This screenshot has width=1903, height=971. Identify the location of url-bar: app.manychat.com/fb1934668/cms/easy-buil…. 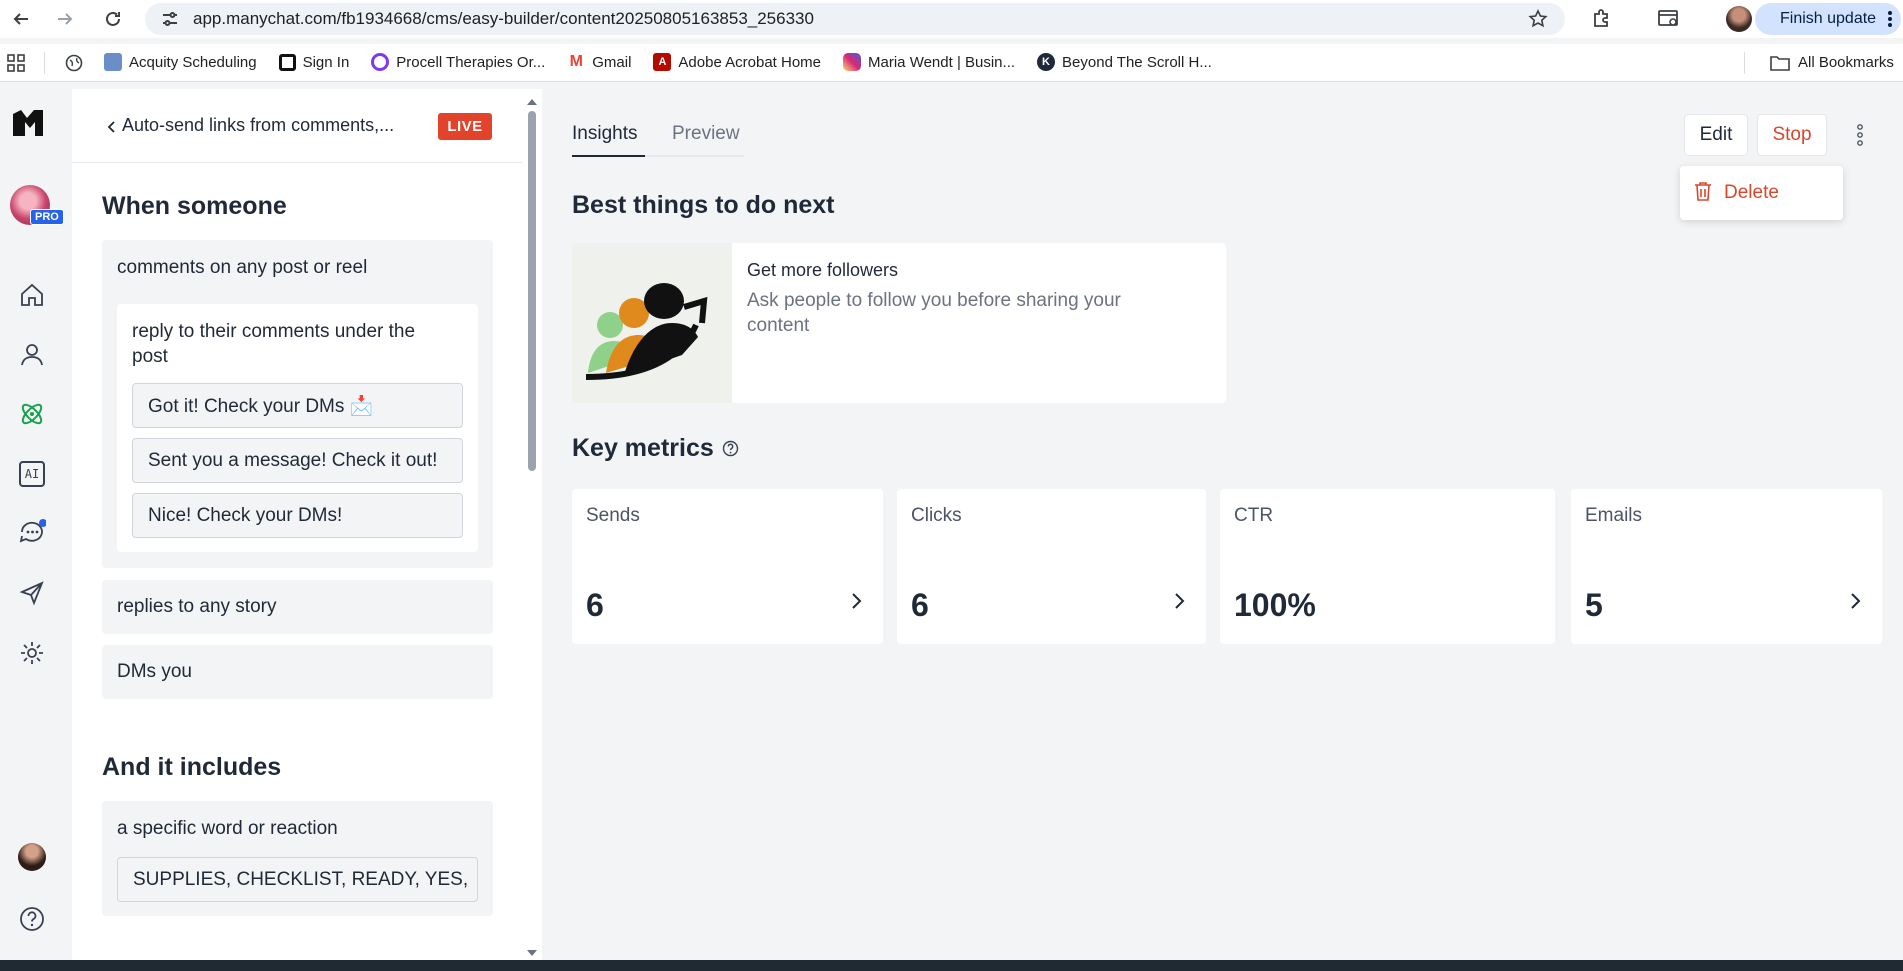
(855, 19).